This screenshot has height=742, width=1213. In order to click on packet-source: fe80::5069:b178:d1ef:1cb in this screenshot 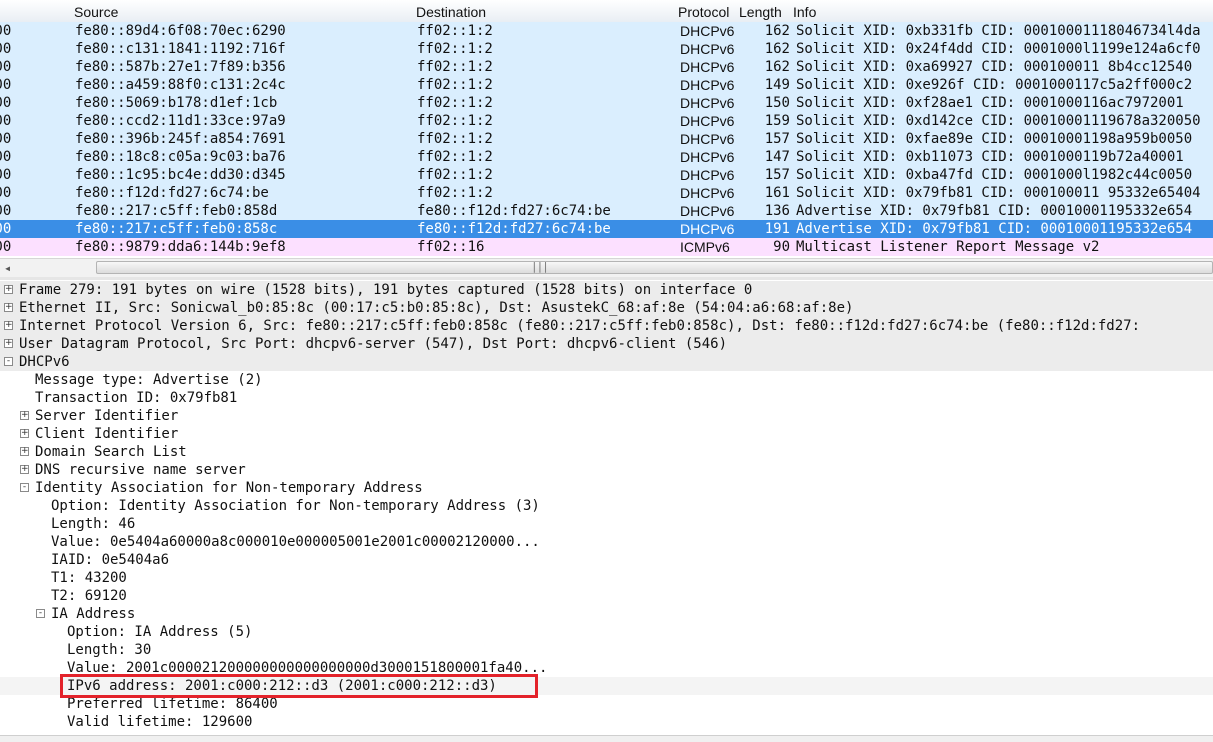, I will do `click(176, 103)`.